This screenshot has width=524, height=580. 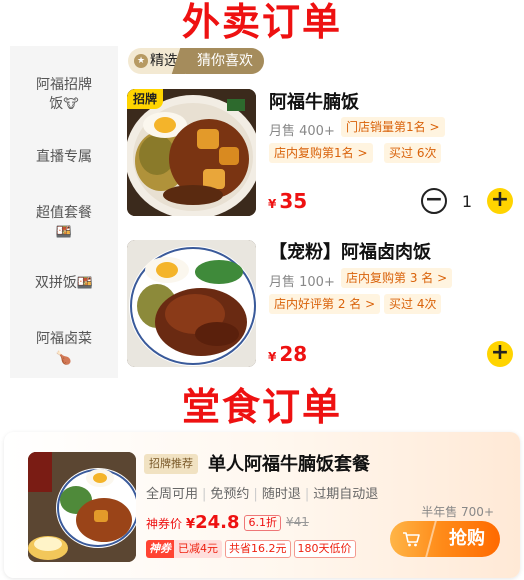 I want to click on store-sales-rank-tag: 门店销量第1名 >, so click(x=393, y=127).